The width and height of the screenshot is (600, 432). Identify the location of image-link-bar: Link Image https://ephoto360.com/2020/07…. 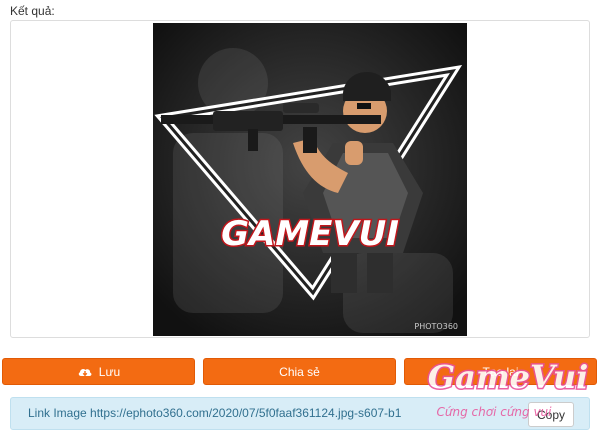
(300, 413).